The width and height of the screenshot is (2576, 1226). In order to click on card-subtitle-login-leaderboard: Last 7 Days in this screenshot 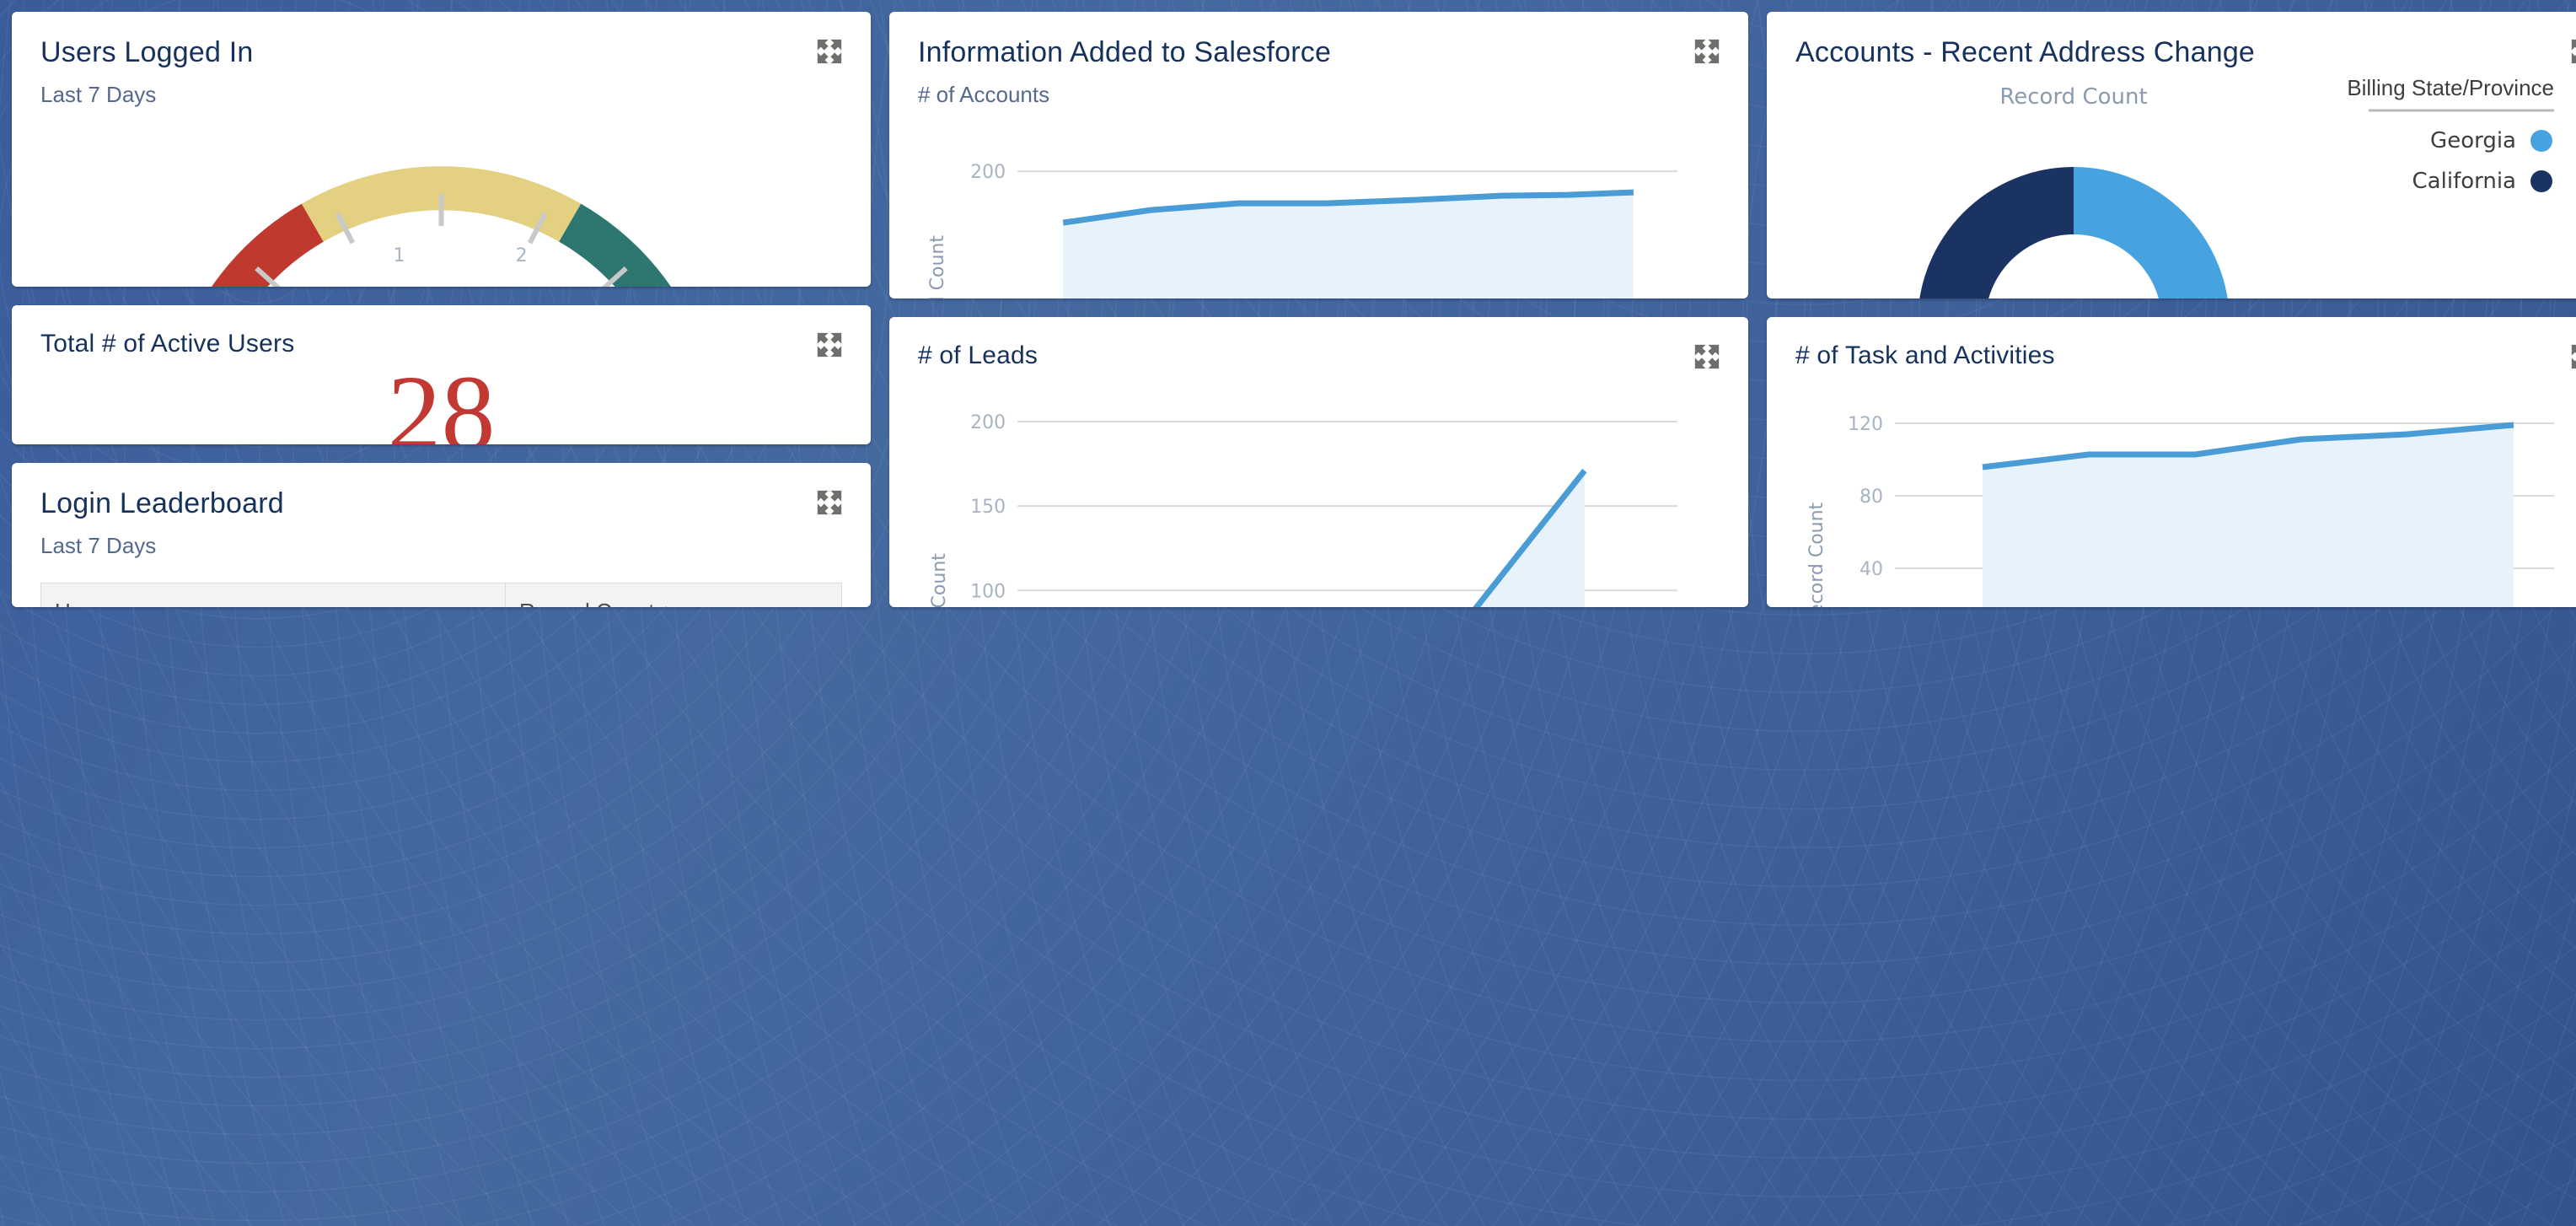, I will do `click(98, 545)`.